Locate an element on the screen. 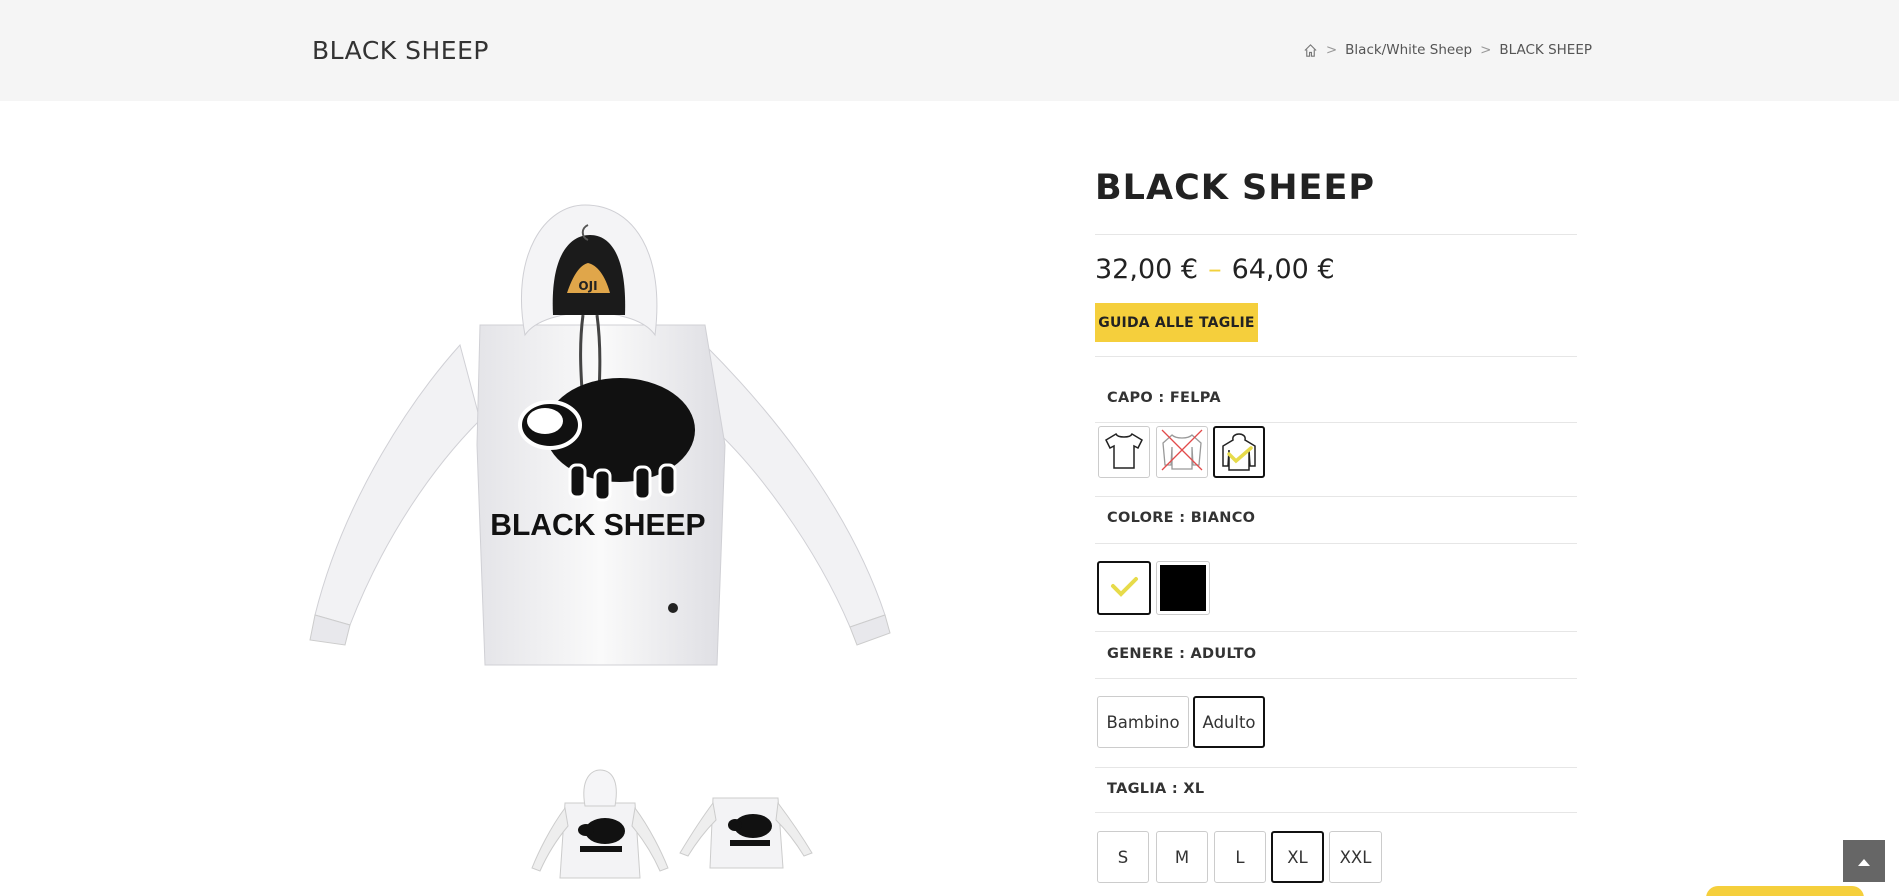 The image size is (1899, 896). scroll-to-top-button is located at coordinates (1864, 861).